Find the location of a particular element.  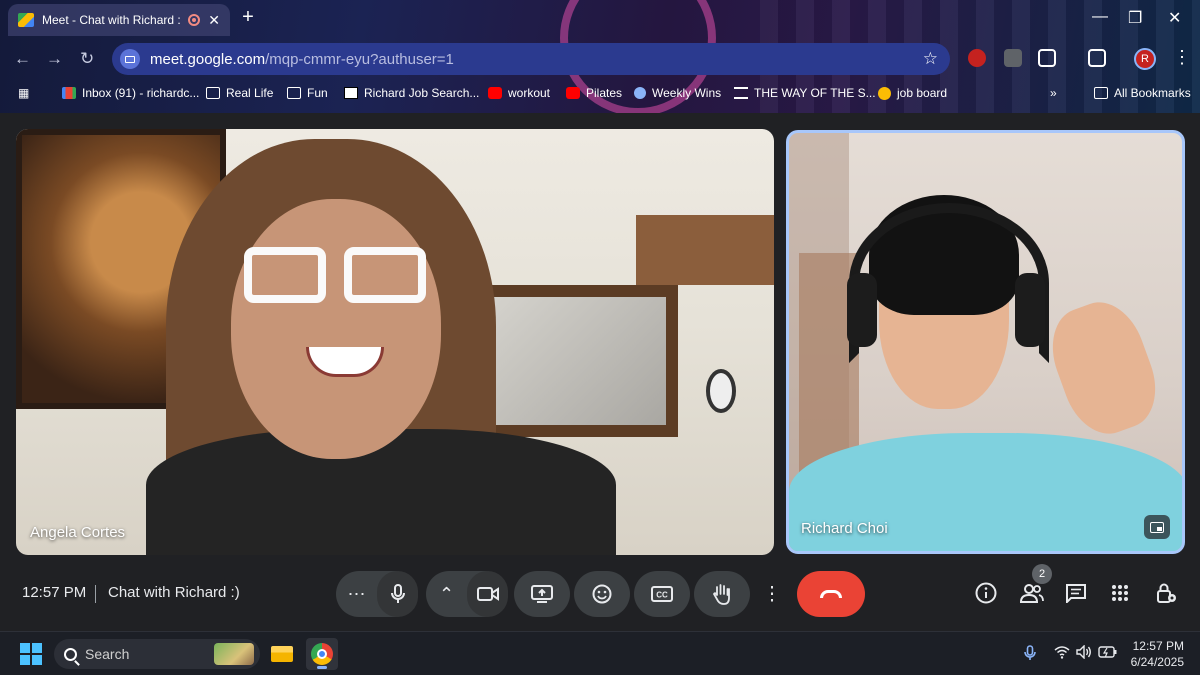

present-screen-button is located at coordinates (542, 594).